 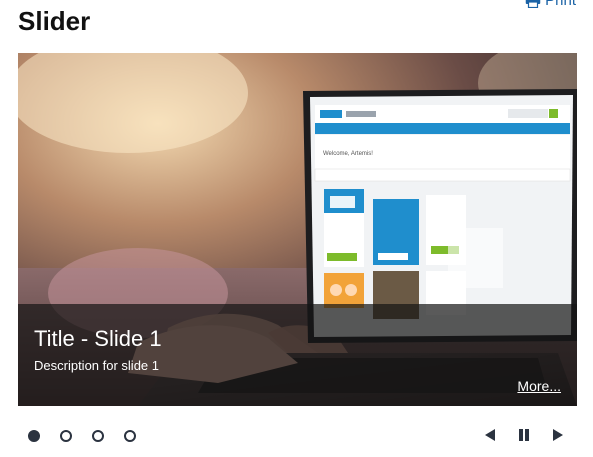 What do you see at coordinates (96, 365) in the screenshot?
I see `slide-description: Description for slide 1` at bounding box center [96, 365].